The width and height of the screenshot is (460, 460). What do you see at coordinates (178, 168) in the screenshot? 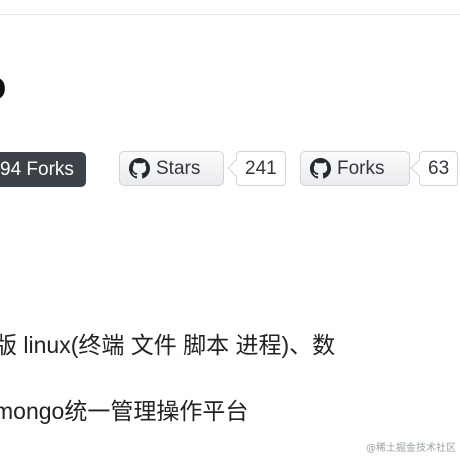
I see `stars-button-label: Stars` at bounding box center [178, 168].